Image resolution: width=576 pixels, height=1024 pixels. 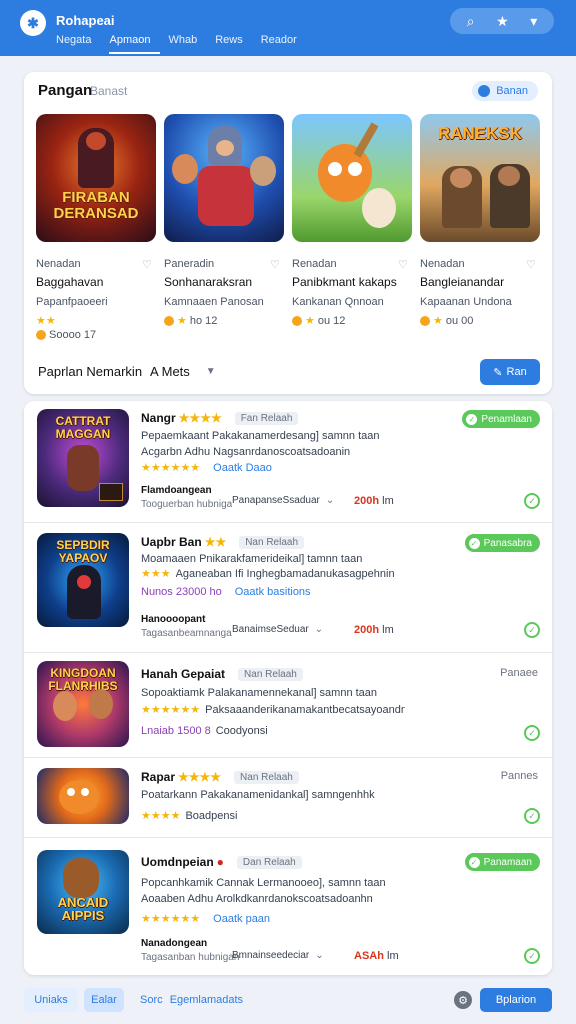 What do you see at coordinates (78, 44) in the screenshot?
I see `nav-tab: Negata` at bounding box center [78, 44].